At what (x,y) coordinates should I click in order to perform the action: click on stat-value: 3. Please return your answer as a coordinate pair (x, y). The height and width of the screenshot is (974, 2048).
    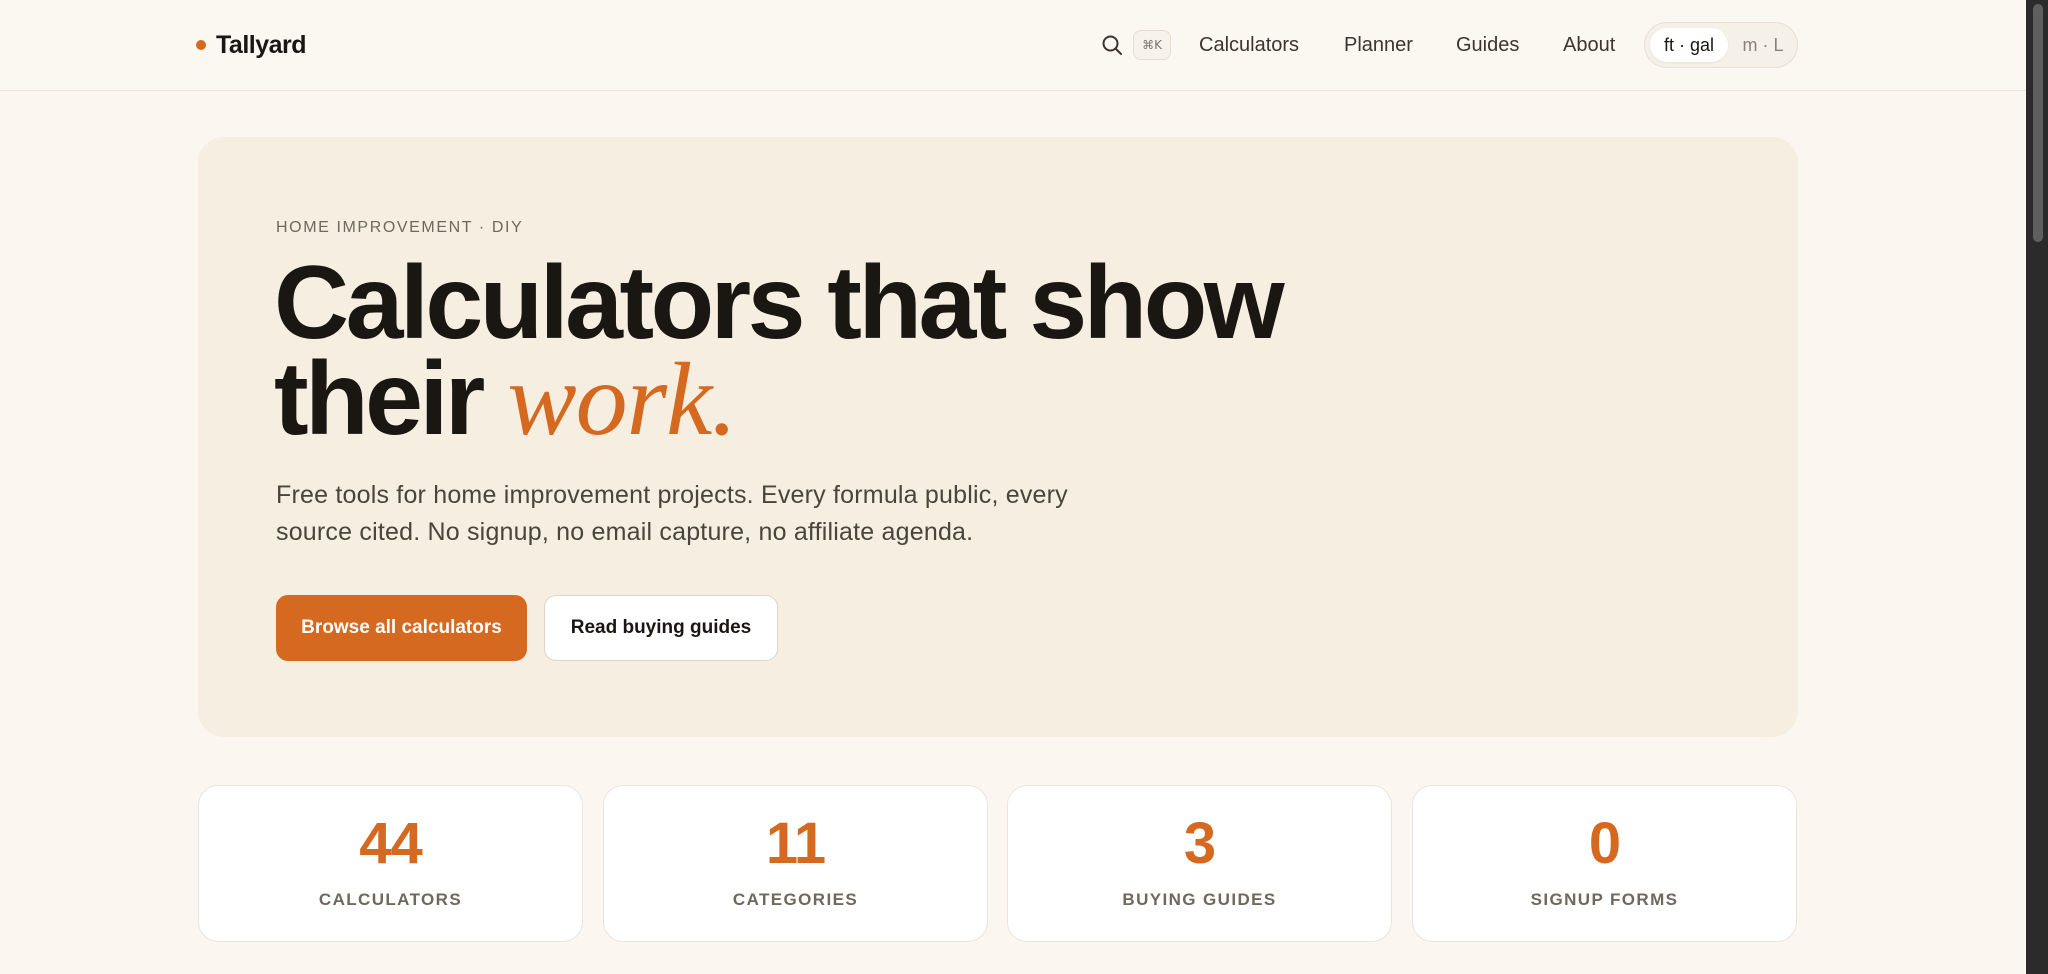
    Looking at the image, I should click on (1199, 843).